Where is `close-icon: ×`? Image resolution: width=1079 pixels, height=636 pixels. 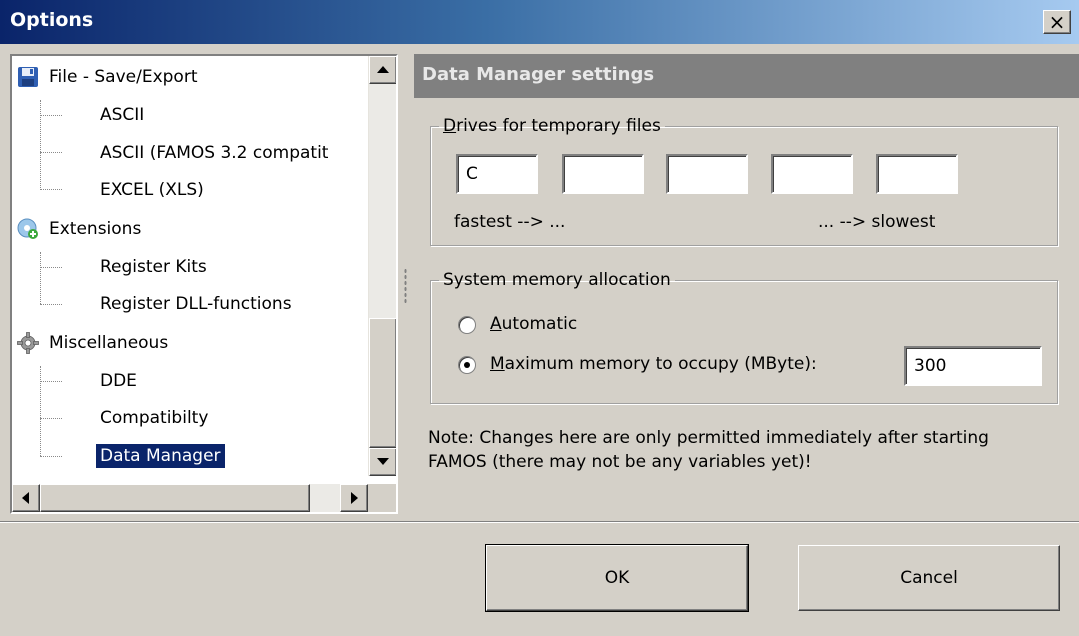
close-icon: × is located at coordinates (1057, 22).